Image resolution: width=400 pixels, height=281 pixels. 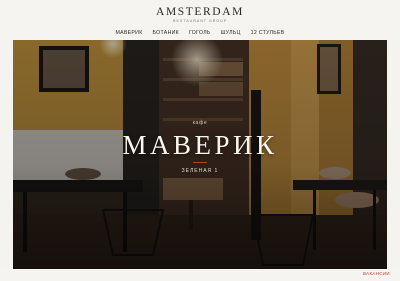 I want to click on nav-item-botanik: Ботаник, so click(x=166, y=33).